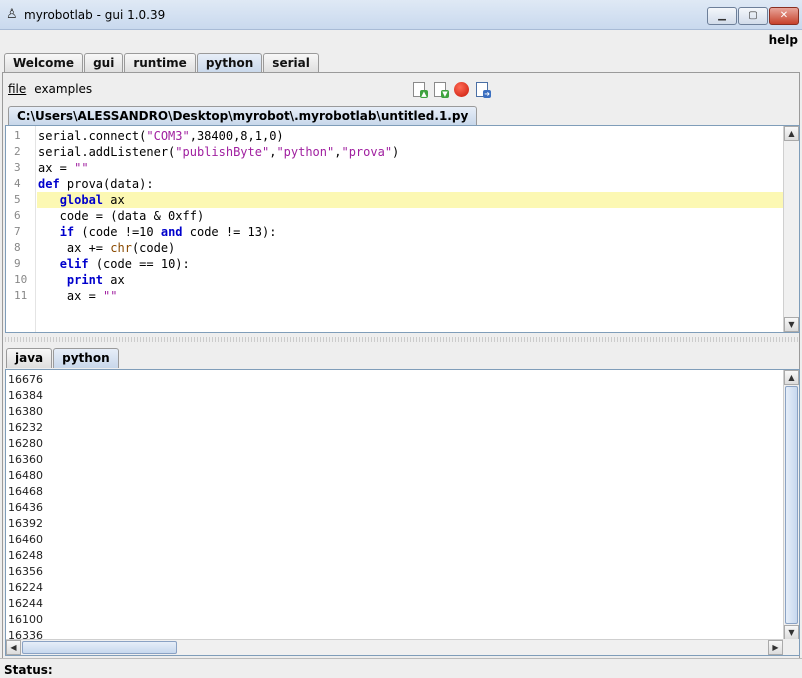 The width and height of the screenshot is (802, 678). Describe the element at coordinates (401, 15) in the screenshot. I see `title-bar: ♙ myrobotlab - gui 1.0.39 ▁ ▢ ✕` at that location.